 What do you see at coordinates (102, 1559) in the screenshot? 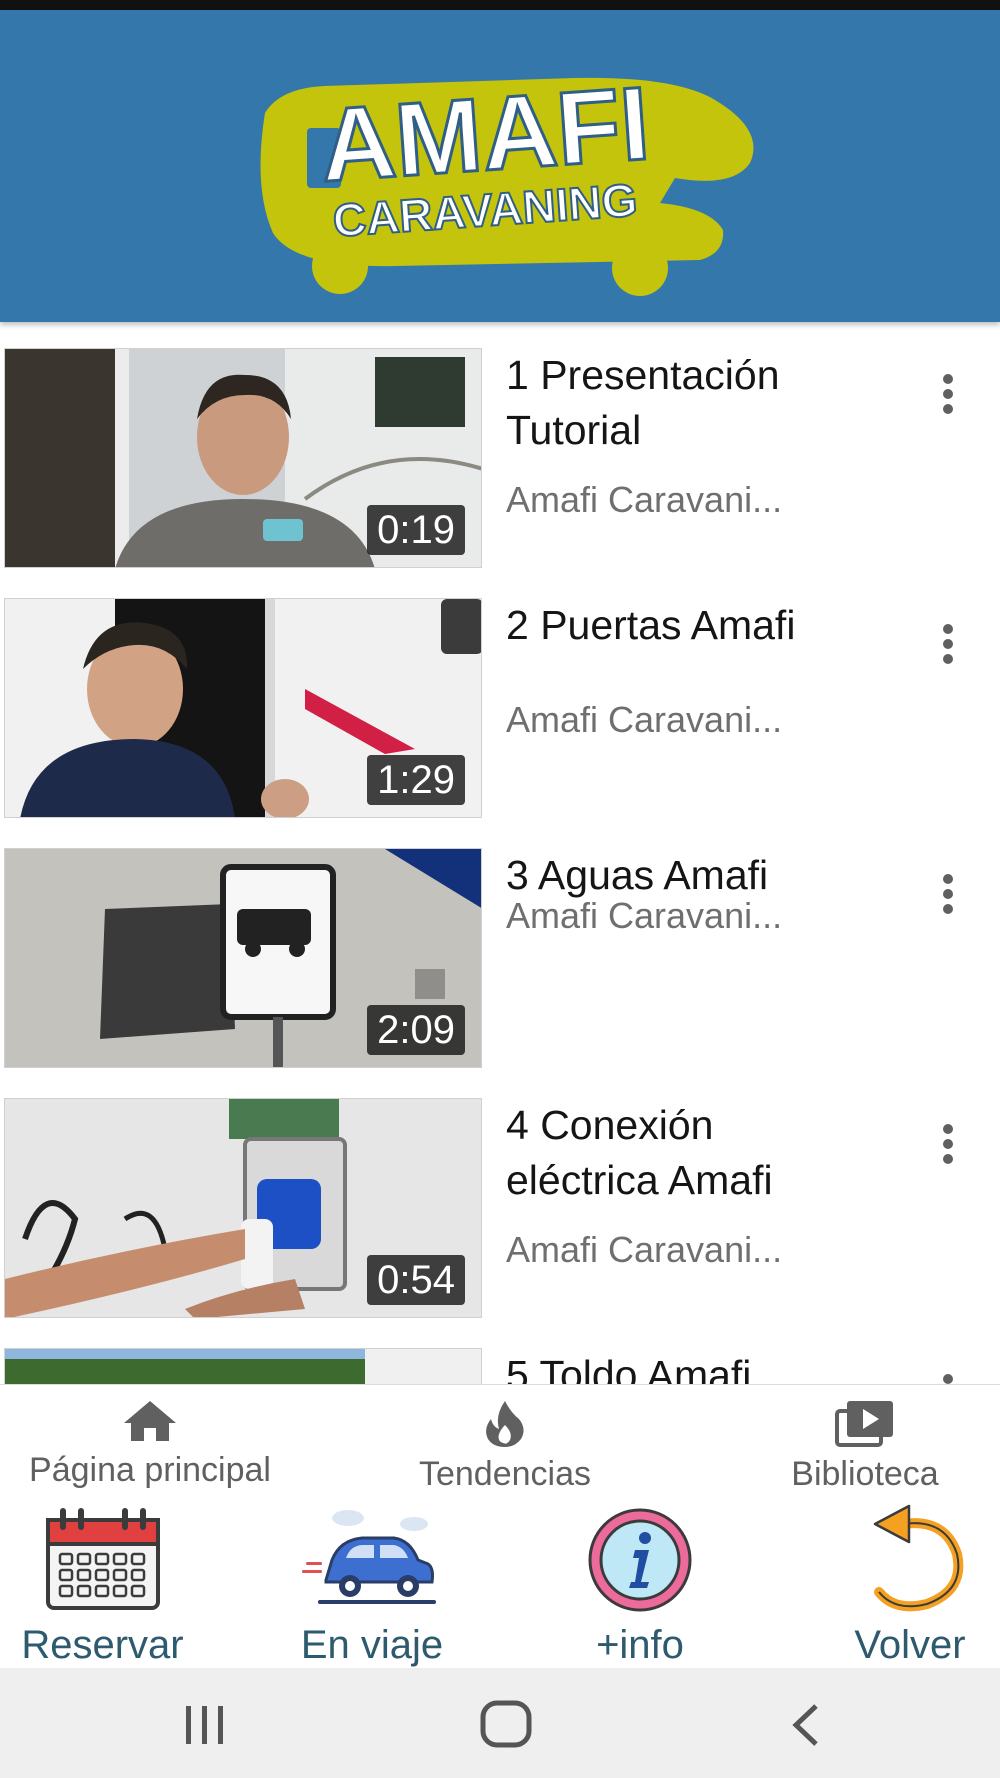
I see `calendar-icon` at bounding box center [102, 1559].